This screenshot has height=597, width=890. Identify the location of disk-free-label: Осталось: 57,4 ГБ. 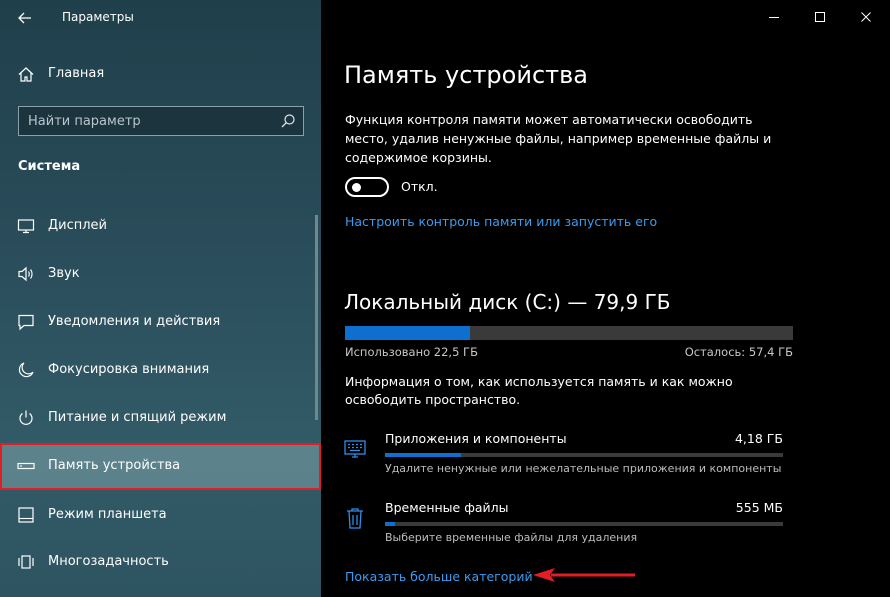
(738, 352).